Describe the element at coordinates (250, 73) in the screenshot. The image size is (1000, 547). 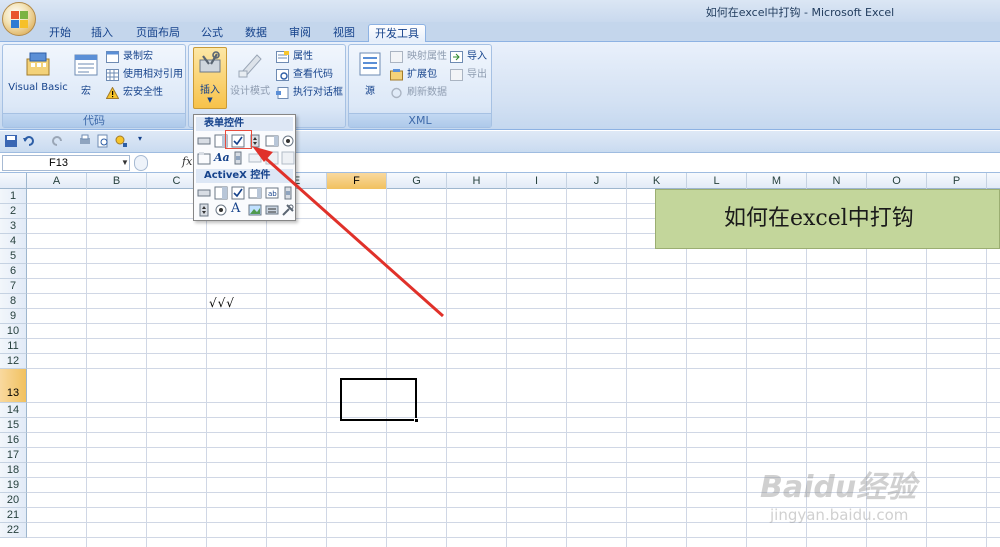
I see `design-mode-button: 设计模式` at that location.